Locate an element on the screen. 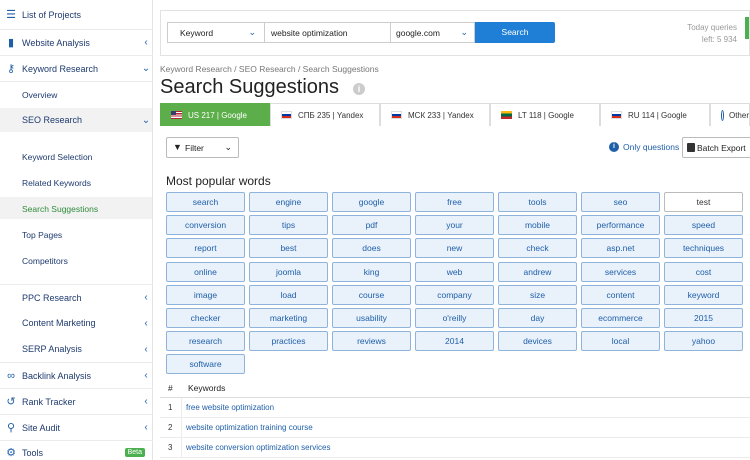 This screenshot has height=460, width=750. chevron-down-icon: ⌄ is located at coordinates (464, 32).